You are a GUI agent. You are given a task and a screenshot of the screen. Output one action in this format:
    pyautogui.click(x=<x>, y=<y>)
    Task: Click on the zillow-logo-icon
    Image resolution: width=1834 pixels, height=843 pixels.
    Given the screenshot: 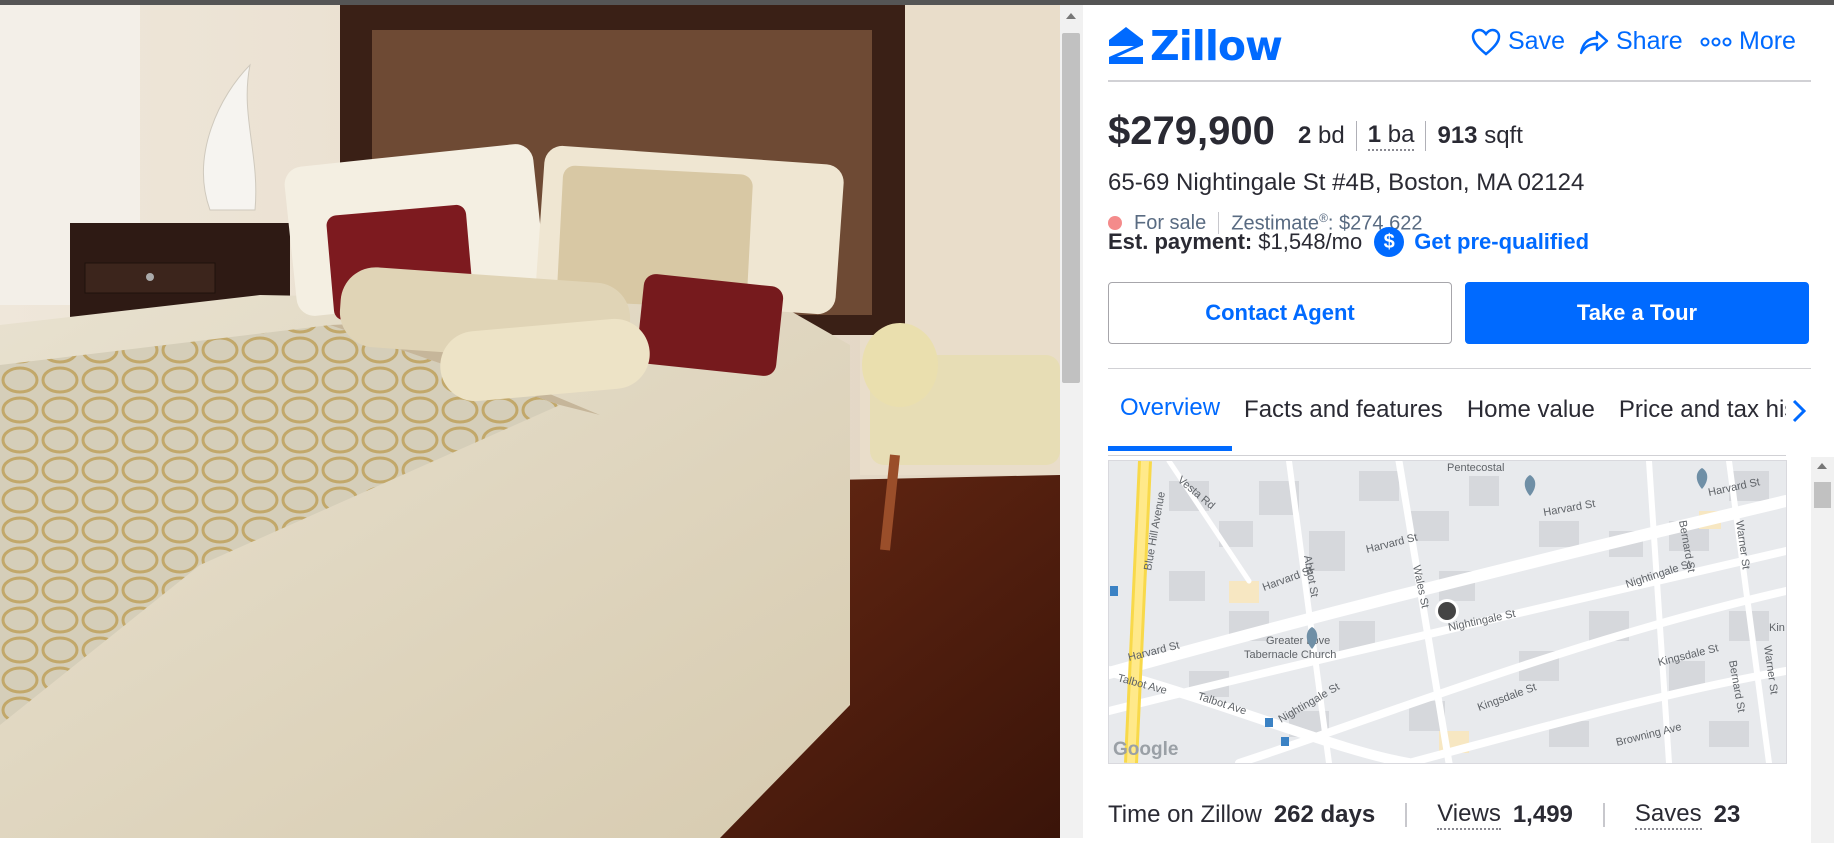 What is the action you would take?
    pyautogui.click(x=1126, y=45)
    